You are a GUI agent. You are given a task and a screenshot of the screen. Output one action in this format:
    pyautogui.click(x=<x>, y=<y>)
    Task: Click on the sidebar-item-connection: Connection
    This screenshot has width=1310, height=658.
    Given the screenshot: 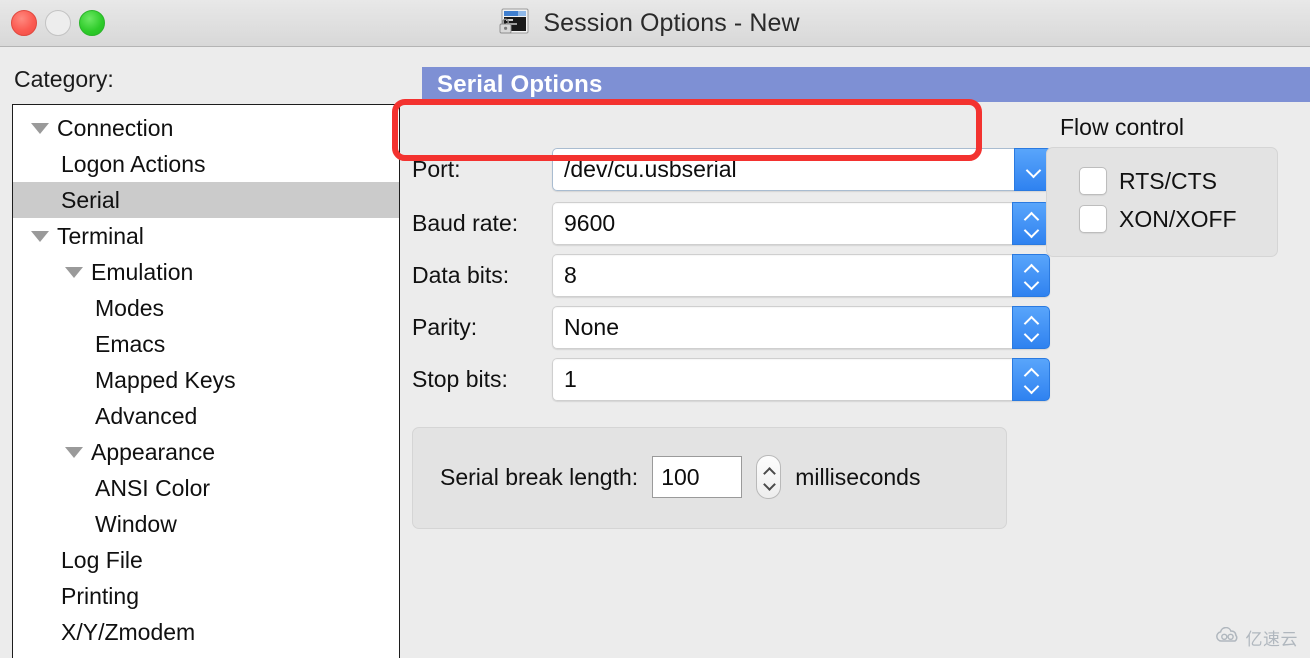 What is the action you would take?
    pyautogui.click(x=206, y=128)
    